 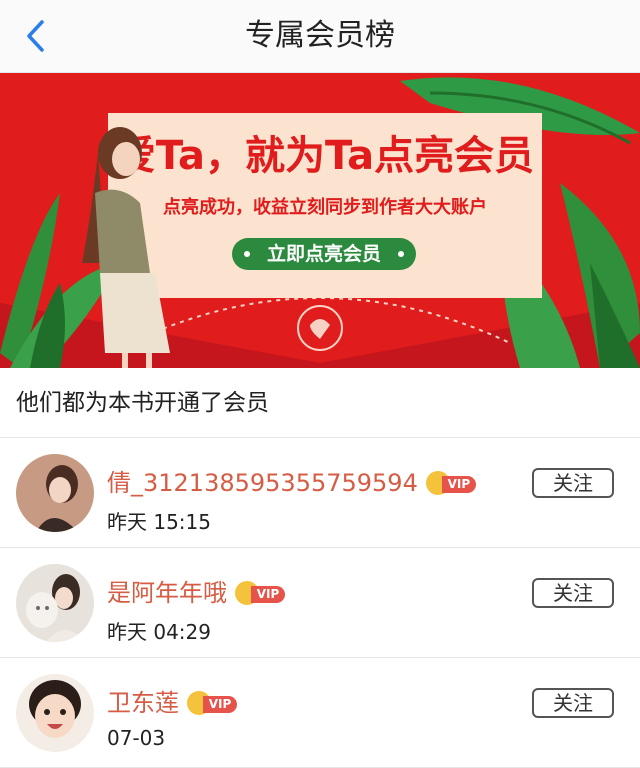 I want to click on member-time: 昨天 04:29, so click(x=159, y=632).